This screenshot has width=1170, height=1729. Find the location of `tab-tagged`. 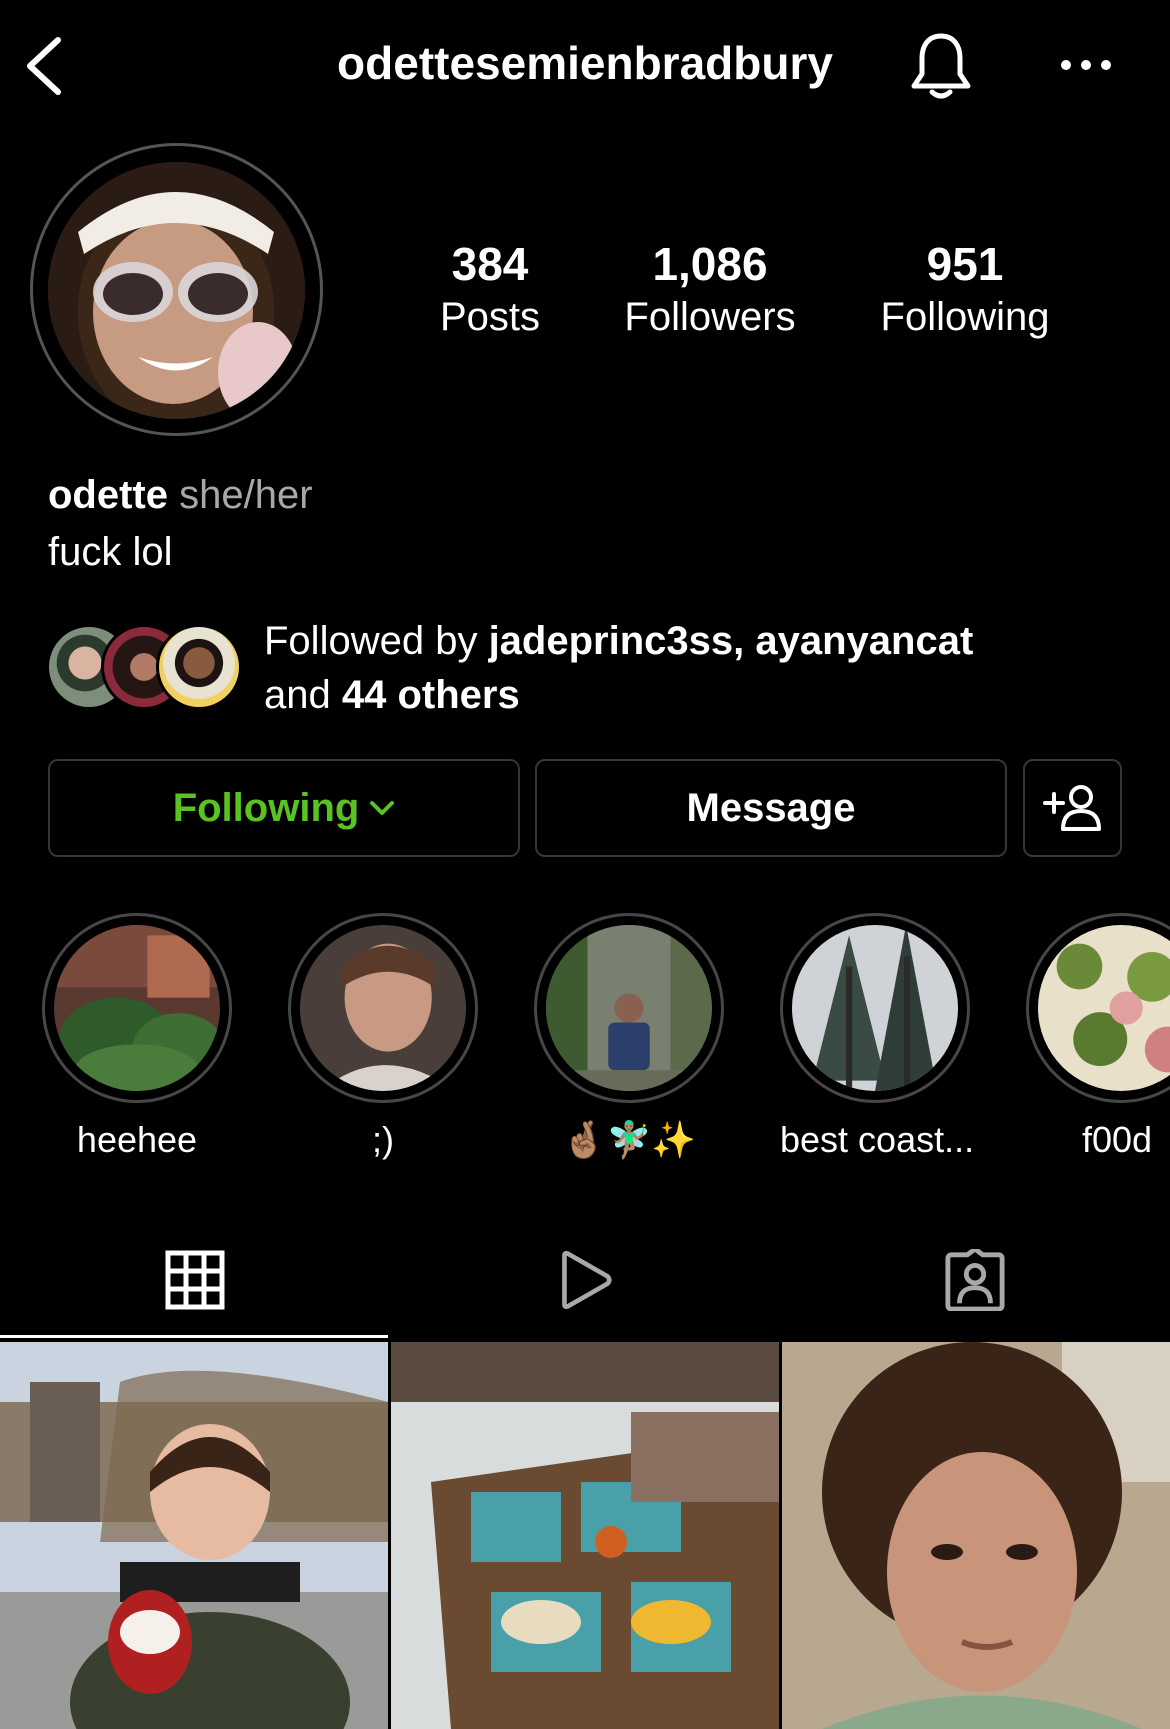

tab-tagged is located at coordinates (975, 1280).